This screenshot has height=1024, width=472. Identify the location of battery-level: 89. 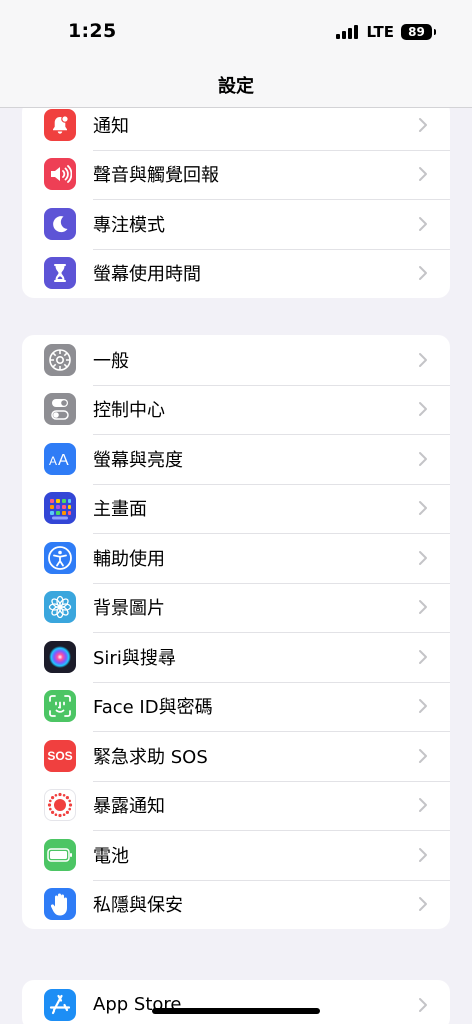
(416, 32).